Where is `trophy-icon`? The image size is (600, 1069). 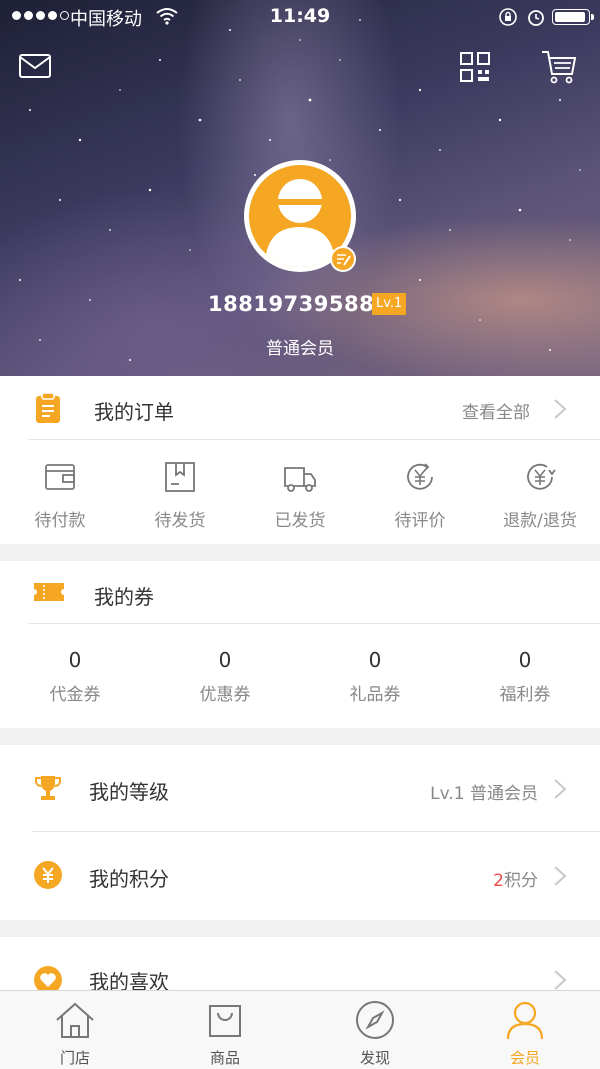 trophy-icon is located at coordinates (48, 788).